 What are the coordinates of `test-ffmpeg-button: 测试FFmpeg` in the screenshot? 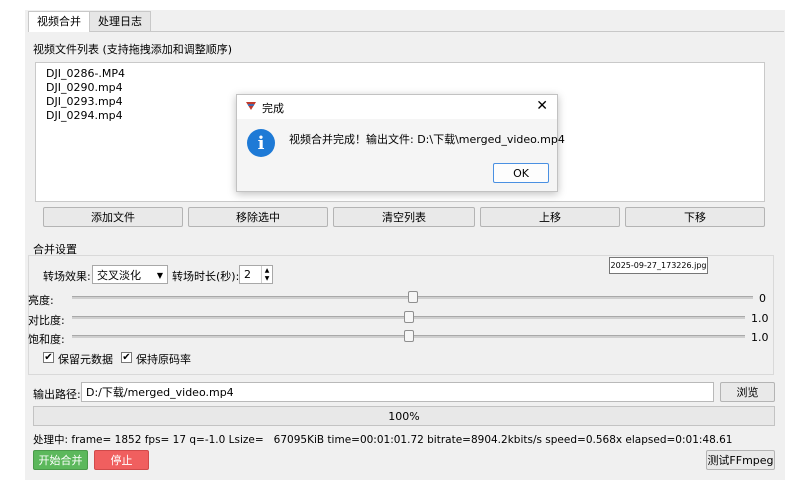 It's located at (740, 460).